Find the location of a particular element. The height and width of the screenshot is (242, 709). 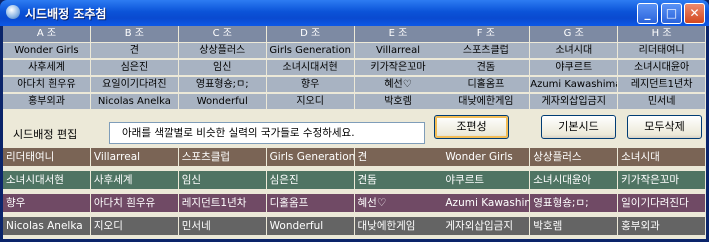

group-team-cell: 대낮에한게임 is located at coordinates (486, 101).